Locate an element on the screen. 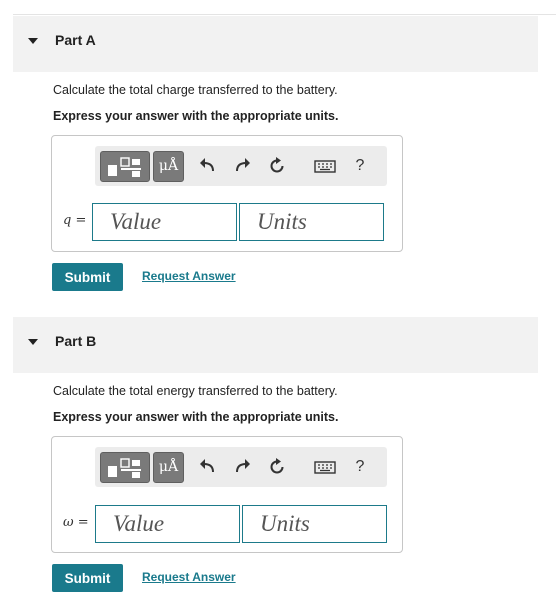 The width and height of the screenshot is (556, 613). part-b-answer-box: μÅ ? ω = Value Units is located at coordinates (227, 494).